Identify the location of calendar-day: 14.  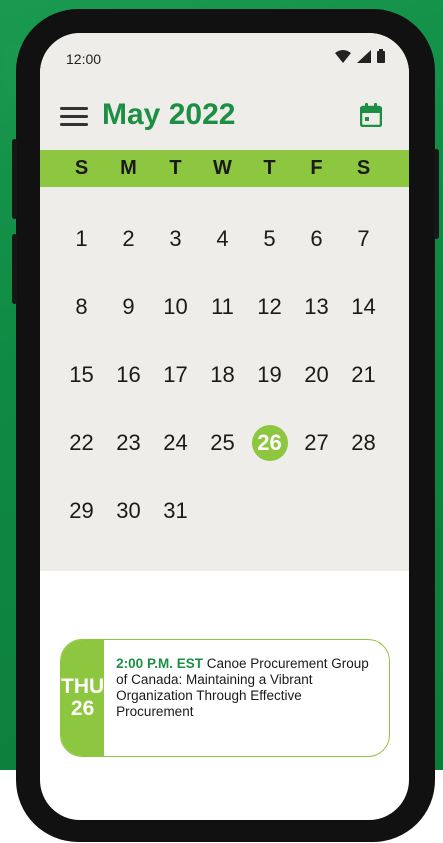
(363, 307).